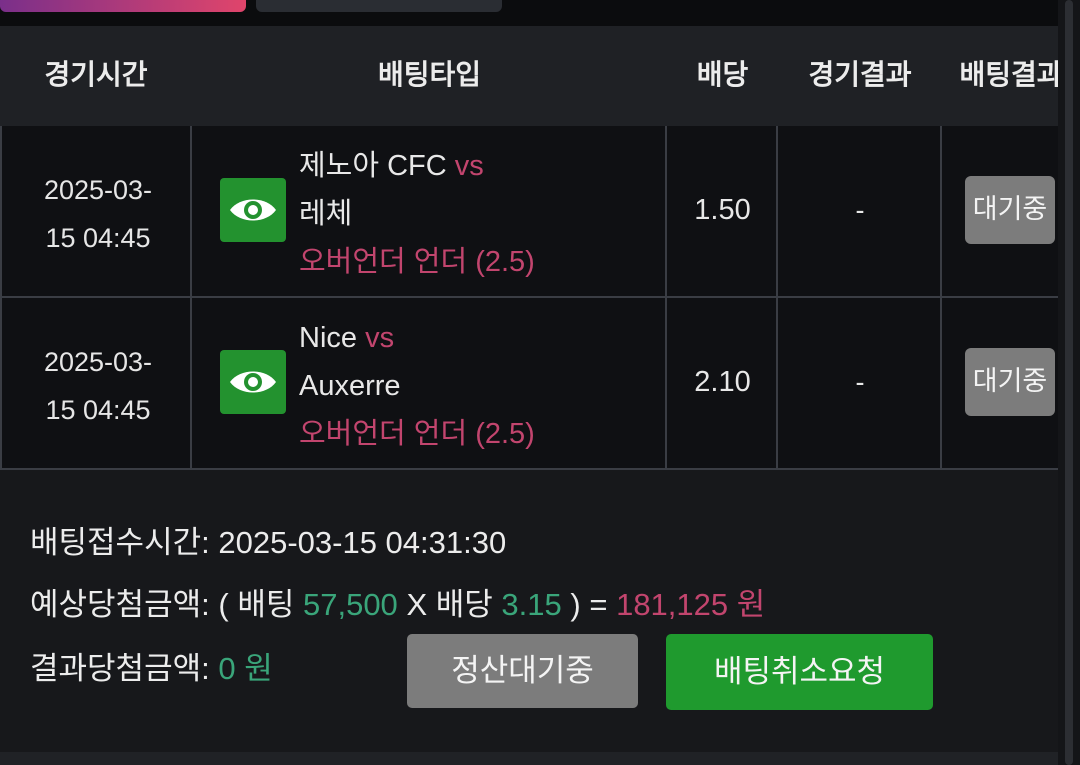 Image resolution: width=1080 pixels, height=765 pixels. What do you see at coordinates (464, 604) in the screenshot?
I see `odds-word: 배당` at bounding box center [464, 604].